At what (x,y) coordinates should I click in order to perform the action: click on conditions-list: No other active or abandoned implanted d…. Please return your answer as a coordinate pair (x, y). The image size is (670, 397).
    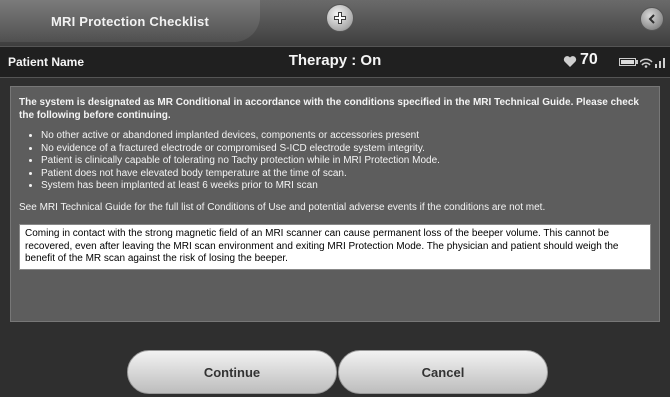
    Looking at the image, I should click on (335, 161).